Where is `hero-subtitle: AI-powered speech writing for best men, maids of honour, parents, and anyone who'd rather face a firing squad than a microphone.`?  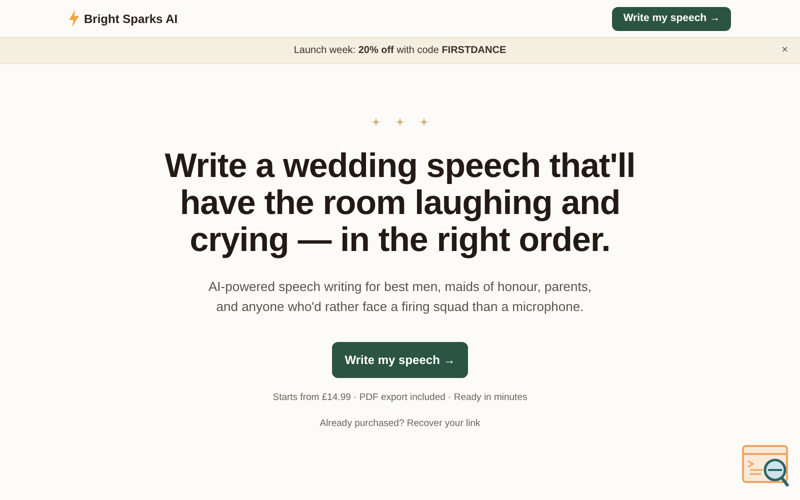
hero-subtitle: AI-powered speech writing for best men, maids of honour, parents, and anyone who'd rather face a firing squad than a microphone. is located at coordinates (400, 297).